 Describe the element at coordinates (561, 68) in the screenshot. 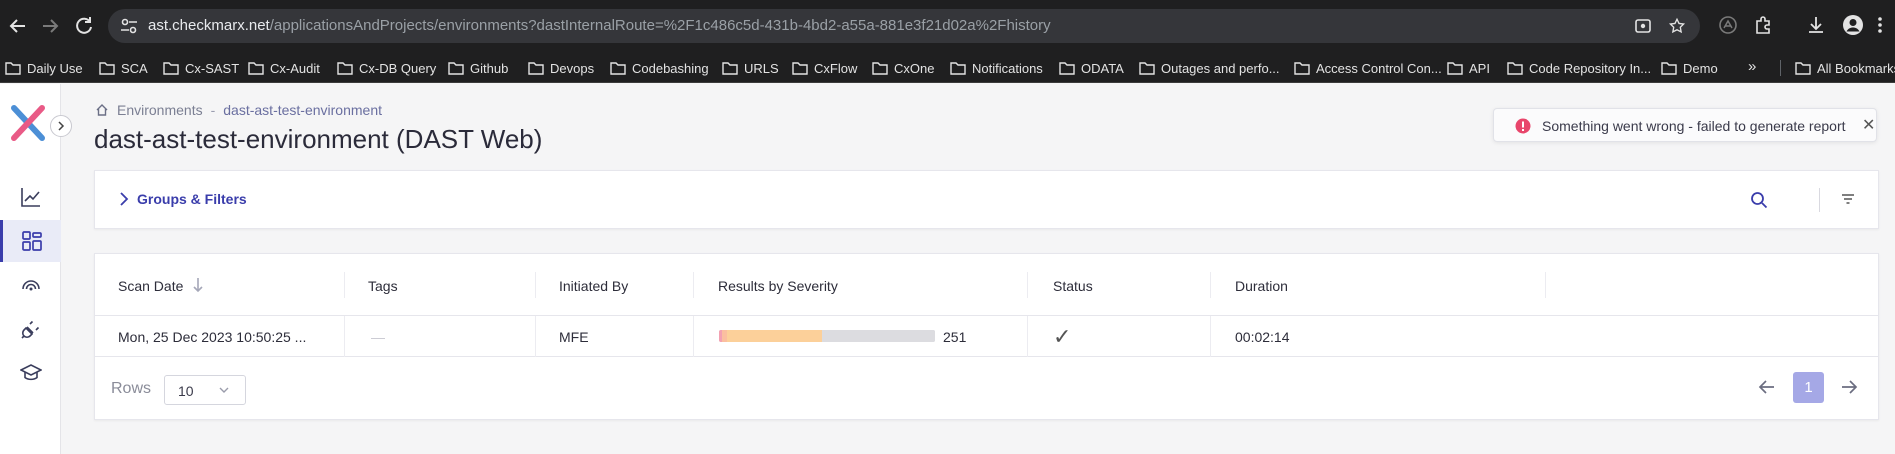

I see `bookmark-folder: Devops` at that location.